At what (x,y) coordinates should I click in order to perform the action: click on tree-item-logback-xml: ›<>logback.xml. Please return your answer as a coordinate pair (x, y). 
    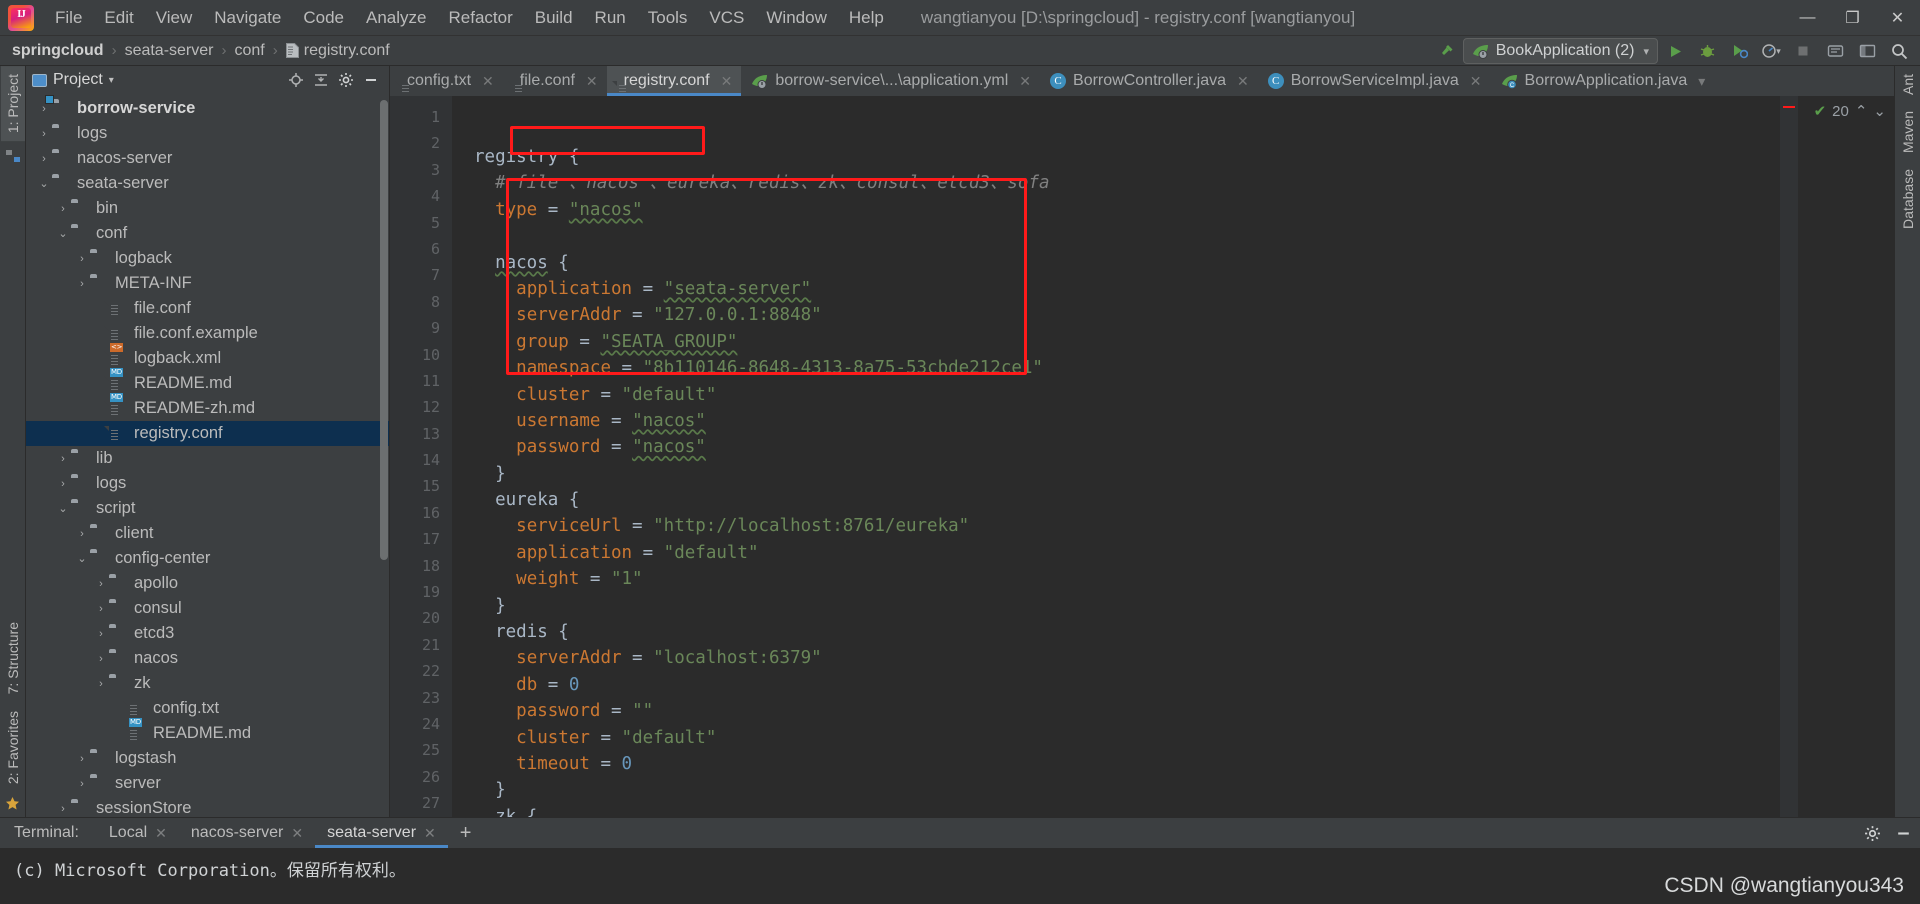
    Looking at the image, I should click on (207, 356).